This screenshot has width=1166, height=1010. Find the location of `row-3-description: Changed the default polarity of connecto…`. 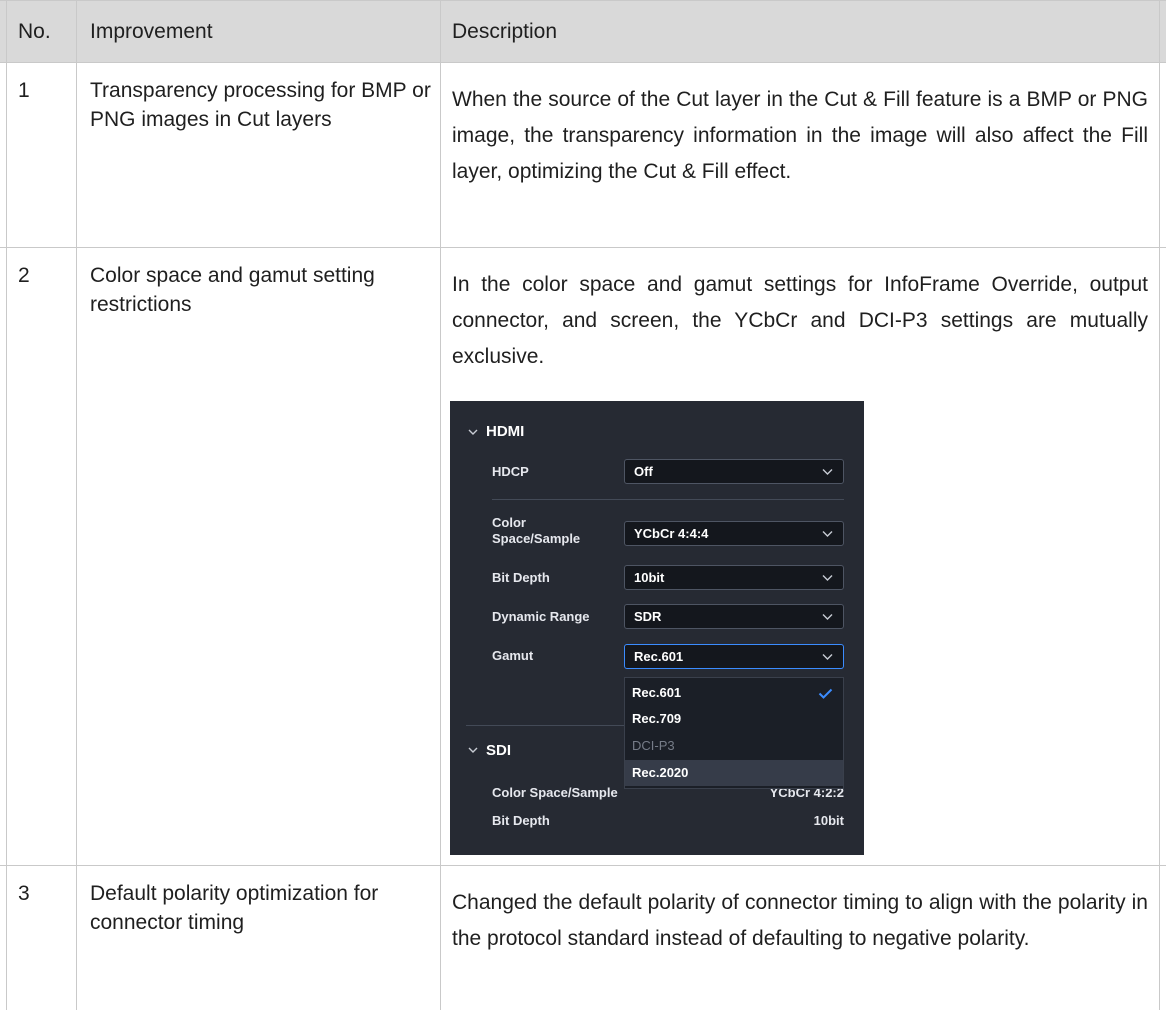

row-3-description: Changed the default polarity of connecto… is located at coordinates (800, 920).